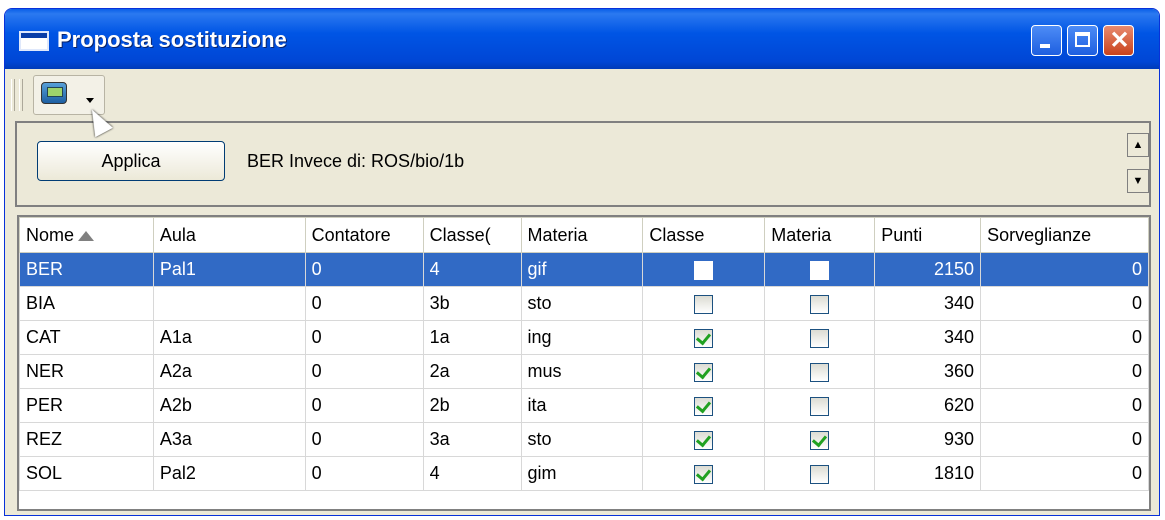 This screenshot has height=520, width=1165. I want to click on cell-nome: BER, so click(86, 269).